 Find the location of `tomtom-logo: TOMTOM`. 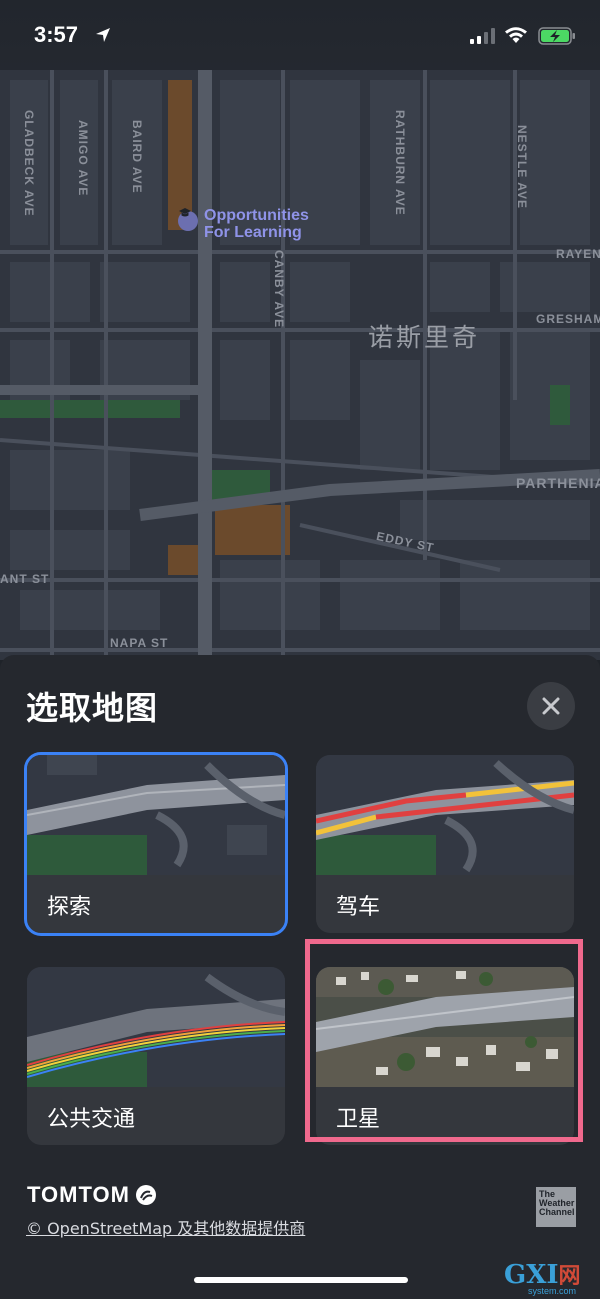

tomtom-logo: TOMTOM is located at coordinates (92, 1195).